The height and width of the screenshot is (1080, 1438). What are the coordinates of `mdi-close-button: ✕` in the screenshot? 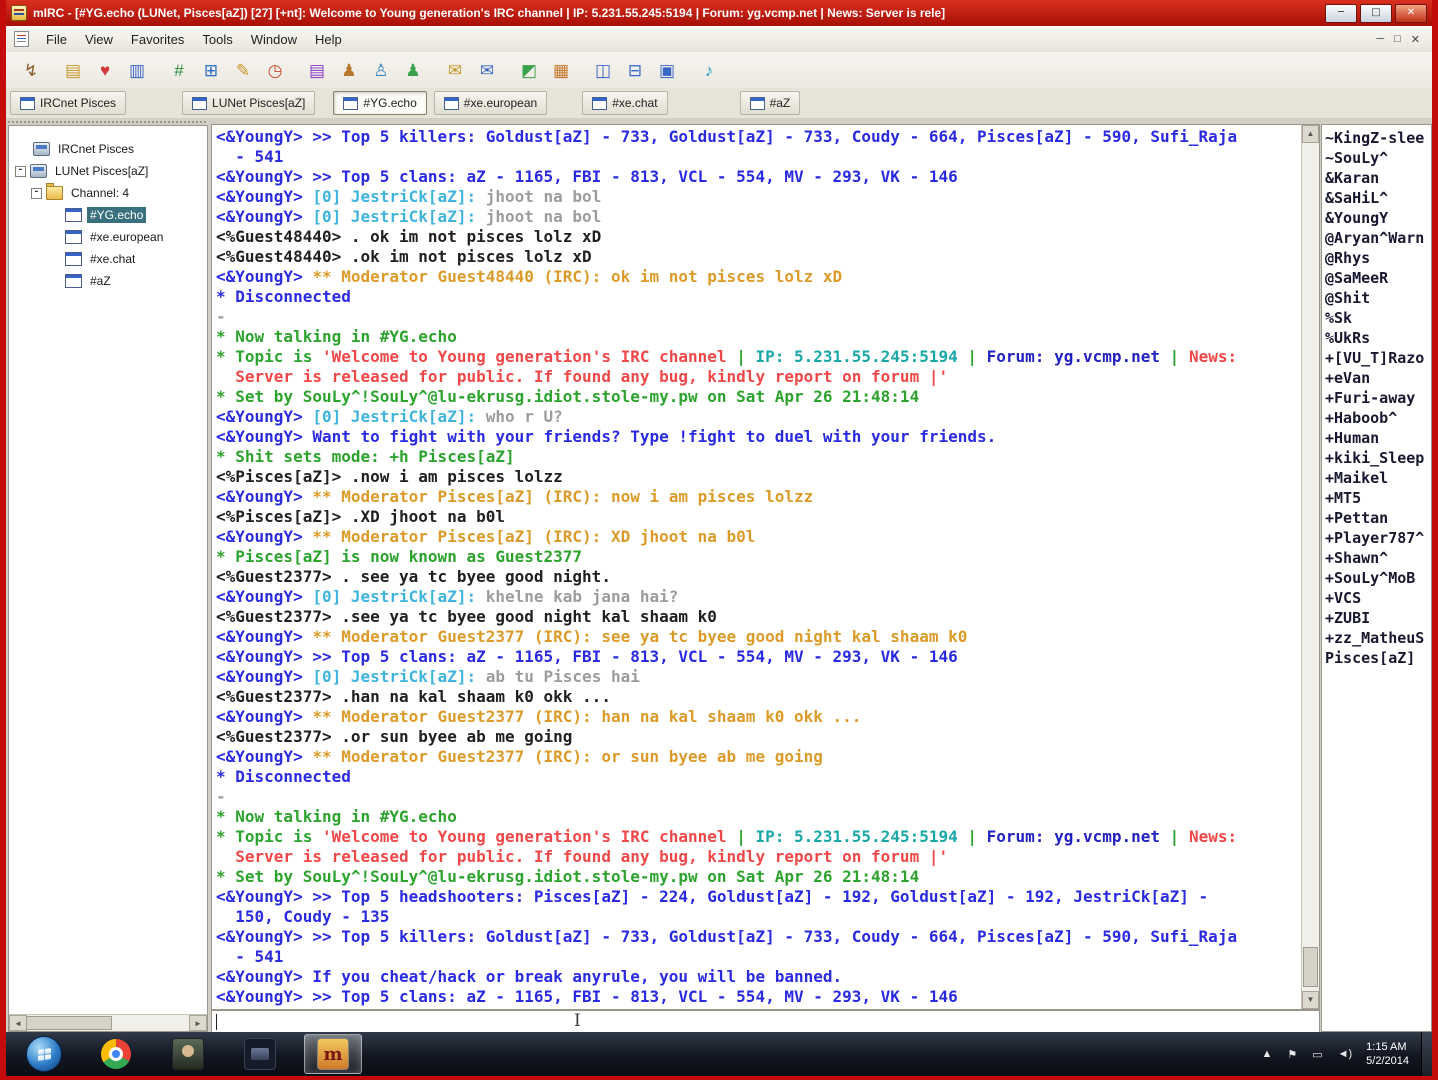 It's located at (1415, 39).